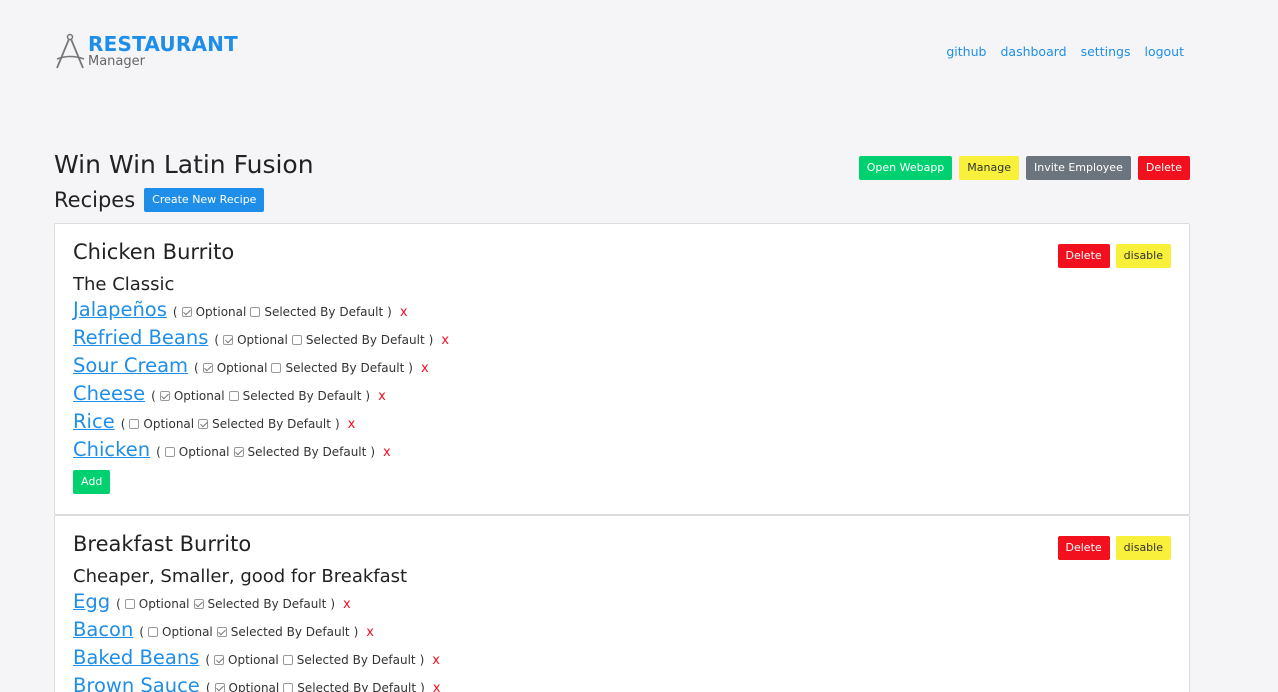  What do you see at coordinates (989, 168) in the screenshot?
I see `manage-button: Manage` at bounding box center [989, 168].